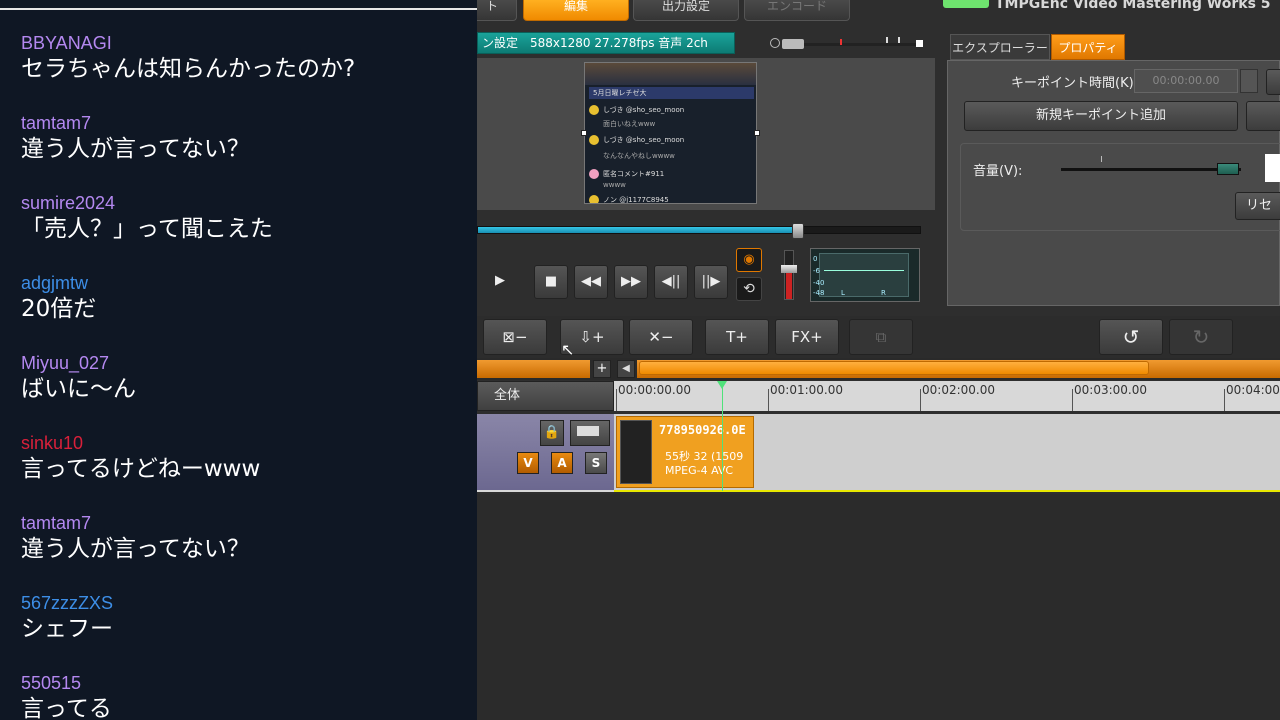 The width and height of the screenshot is (1280, 720). Describe the element at coordinates (614, 185) in the screenshot. I see `preview-row: wwww` at that location.